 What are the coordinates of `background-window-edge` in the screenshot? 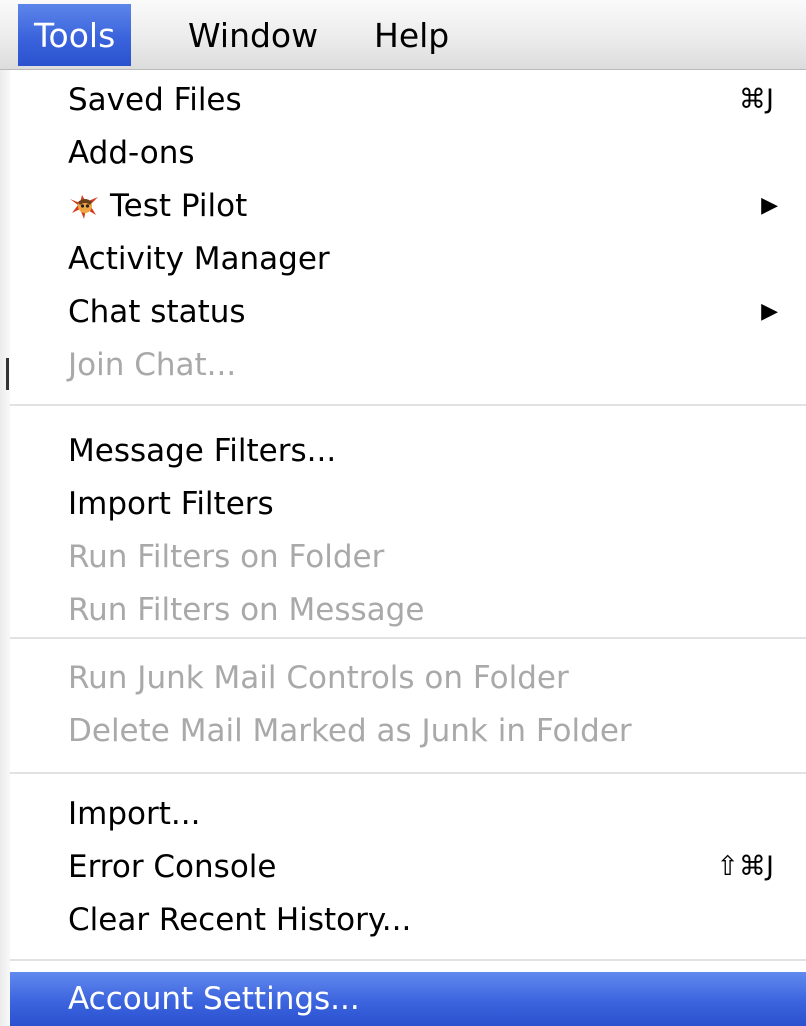 It's located at (5, 548).